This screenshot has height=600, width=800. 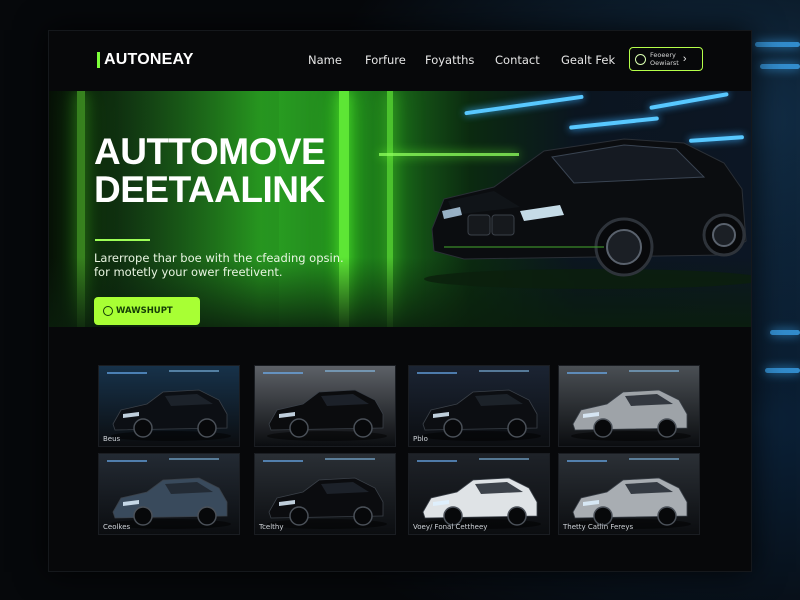 I want to click on nav-link-name: Name, so click(x=325, y=60).